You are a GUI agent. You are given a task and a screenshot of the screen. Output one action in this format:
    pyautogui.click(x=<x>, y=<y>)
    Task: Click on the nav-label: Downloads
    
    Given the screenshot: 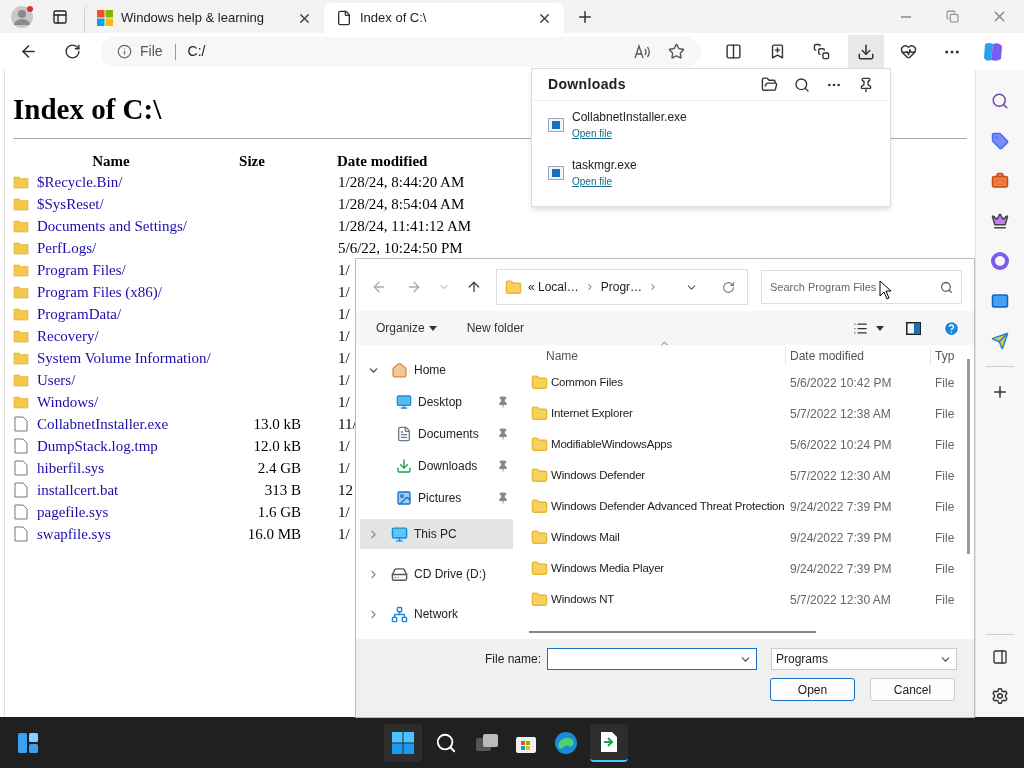 What is the action you would take?
    pyautogui.click(x=448, y=466)
    